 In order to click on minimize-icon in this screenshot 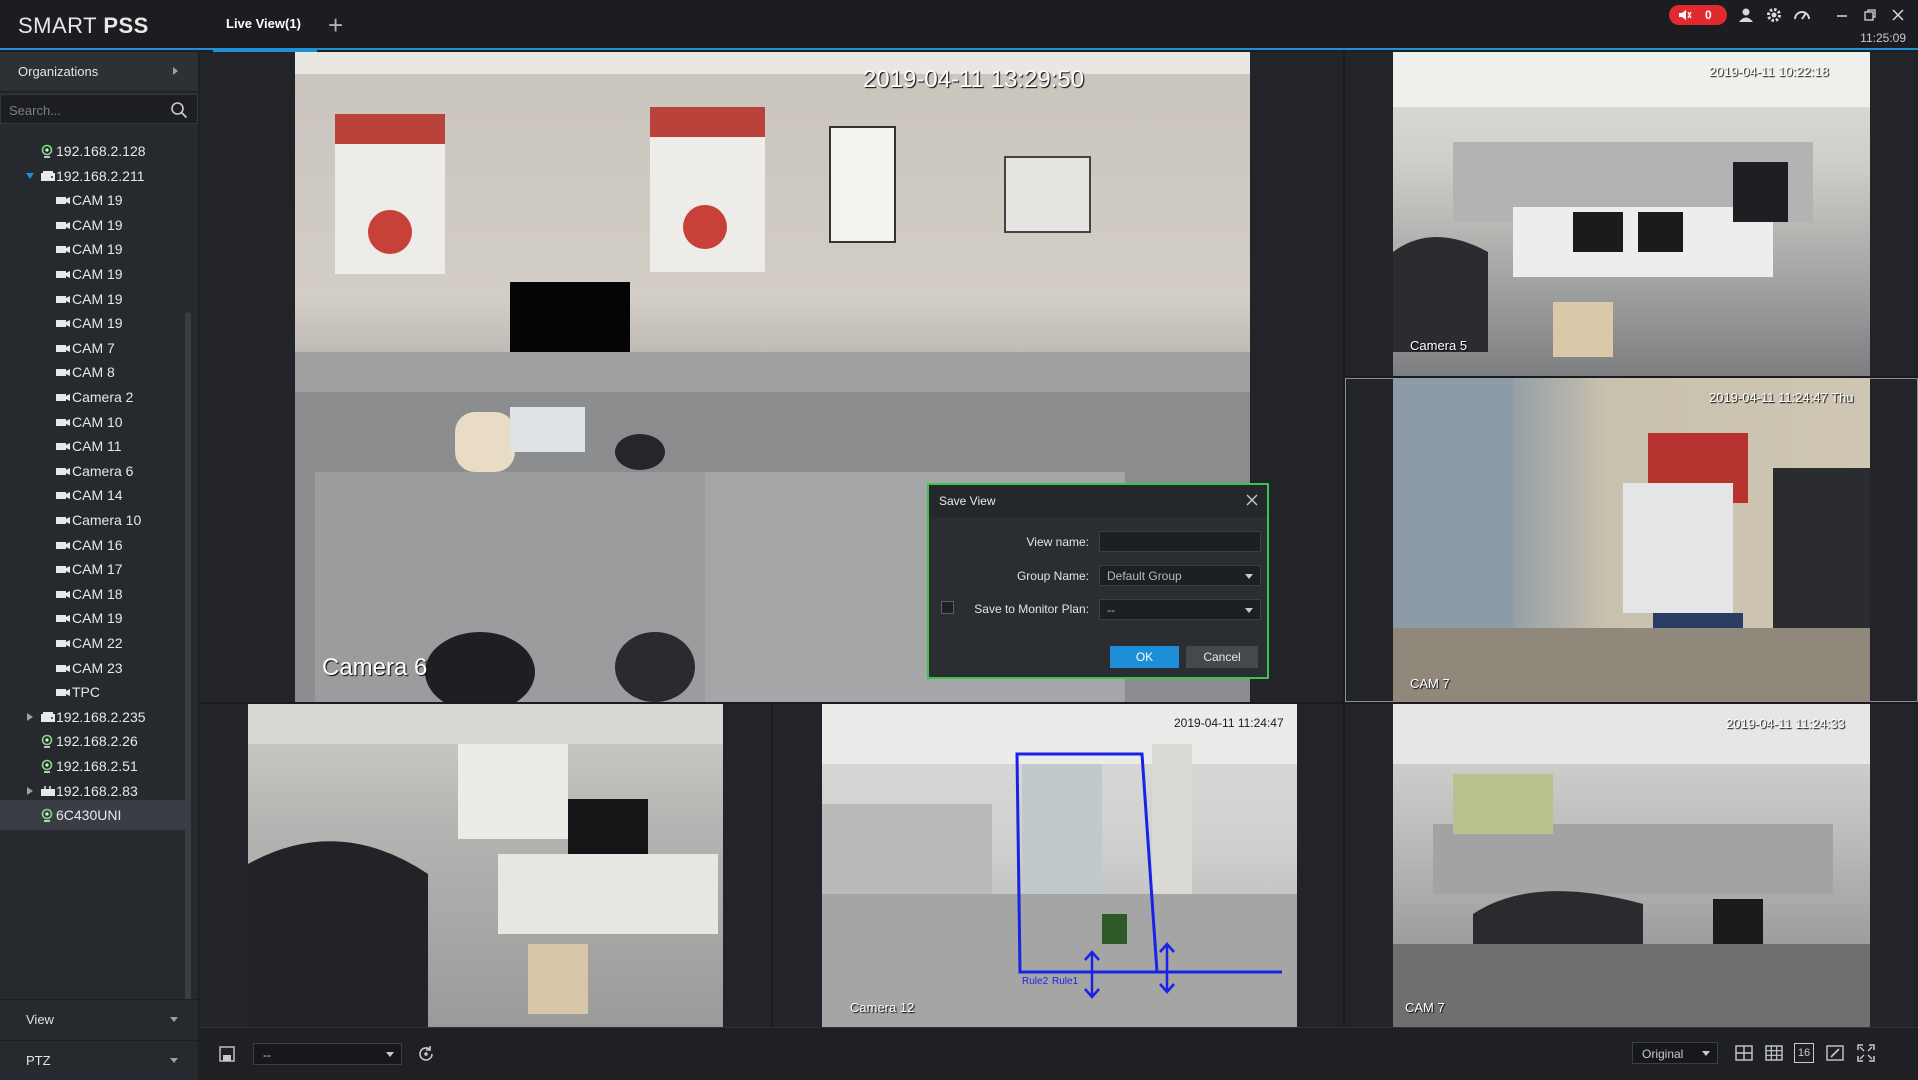, I will do `click(1842, 15)`.